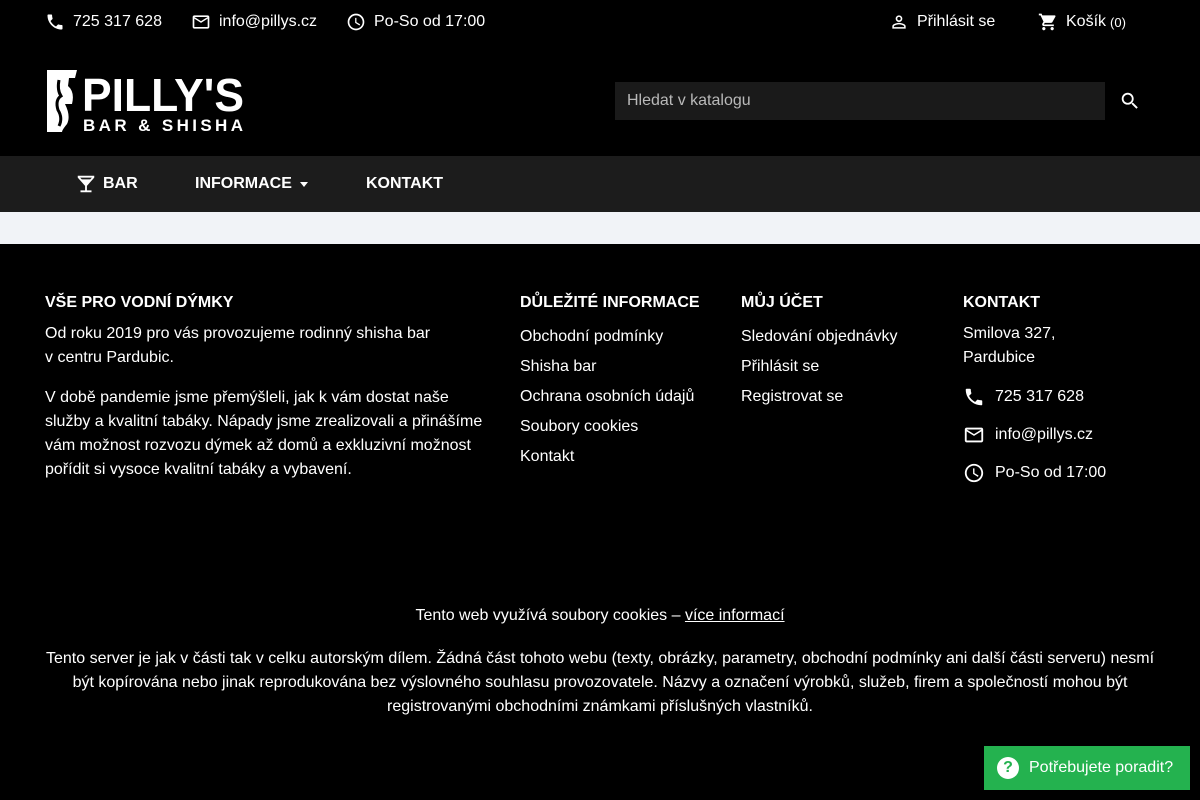  What do you see at coordinates (819, 336) in the screenshot?
I see `footer-link-order-tracking: Sledování objednávky` at bounding box center [819, 336].